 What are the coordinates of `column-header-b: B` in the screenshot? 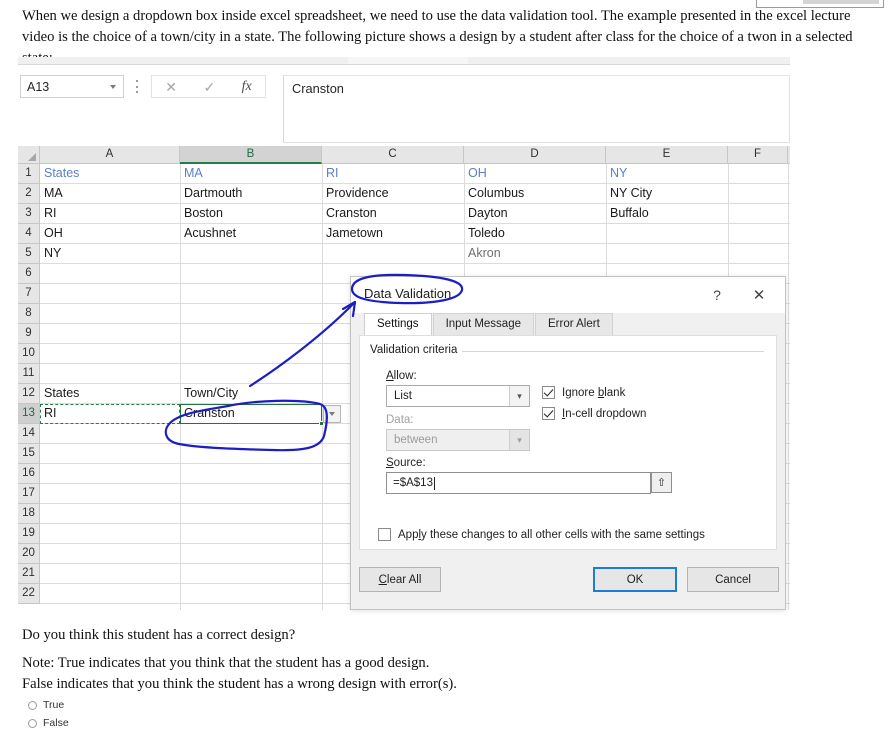 It's located at (251, 155).